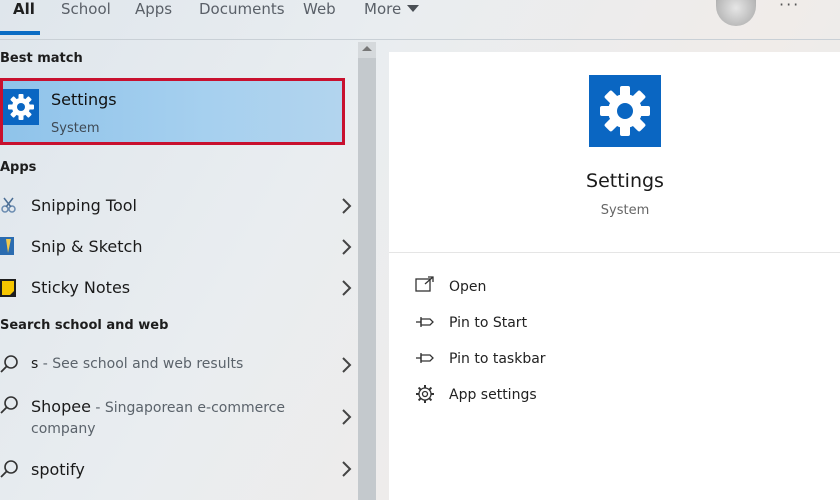  I want to click on app-item-label: Snipping Tool, so click(84, 205).